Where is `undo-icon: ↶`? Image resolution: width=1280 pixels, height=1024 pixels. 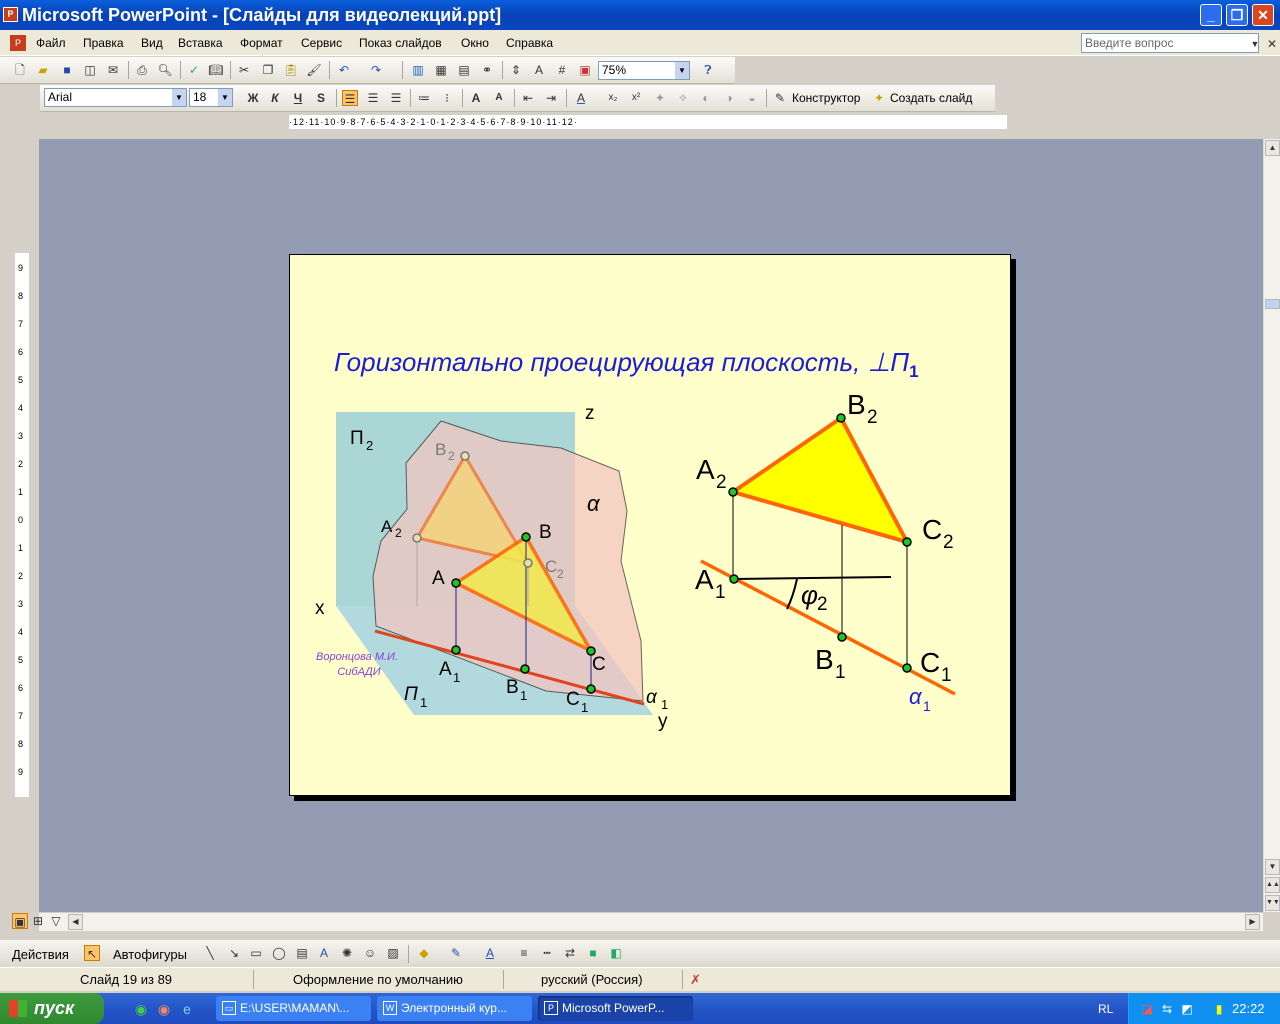 undo-icon: ↶ is located at coordinates (344, 70).